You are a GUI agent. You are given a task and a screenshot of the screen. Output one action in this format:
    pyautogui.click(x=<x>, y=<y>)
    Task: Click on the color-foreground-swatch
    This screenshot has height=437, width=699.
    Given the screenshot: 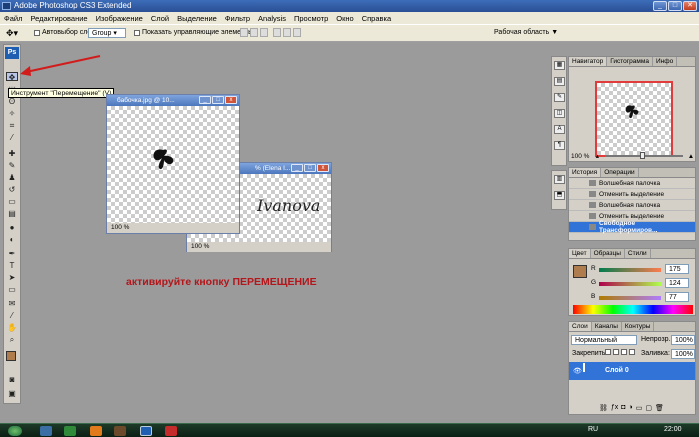 What is the action you would take?
    pyautogui.click(x=580, y=271)
    